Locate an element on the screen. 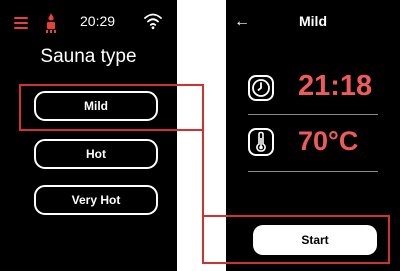 The width and height of the screenshot is (400, 271). mild-button: Mild is located at coordinates (96, 106).